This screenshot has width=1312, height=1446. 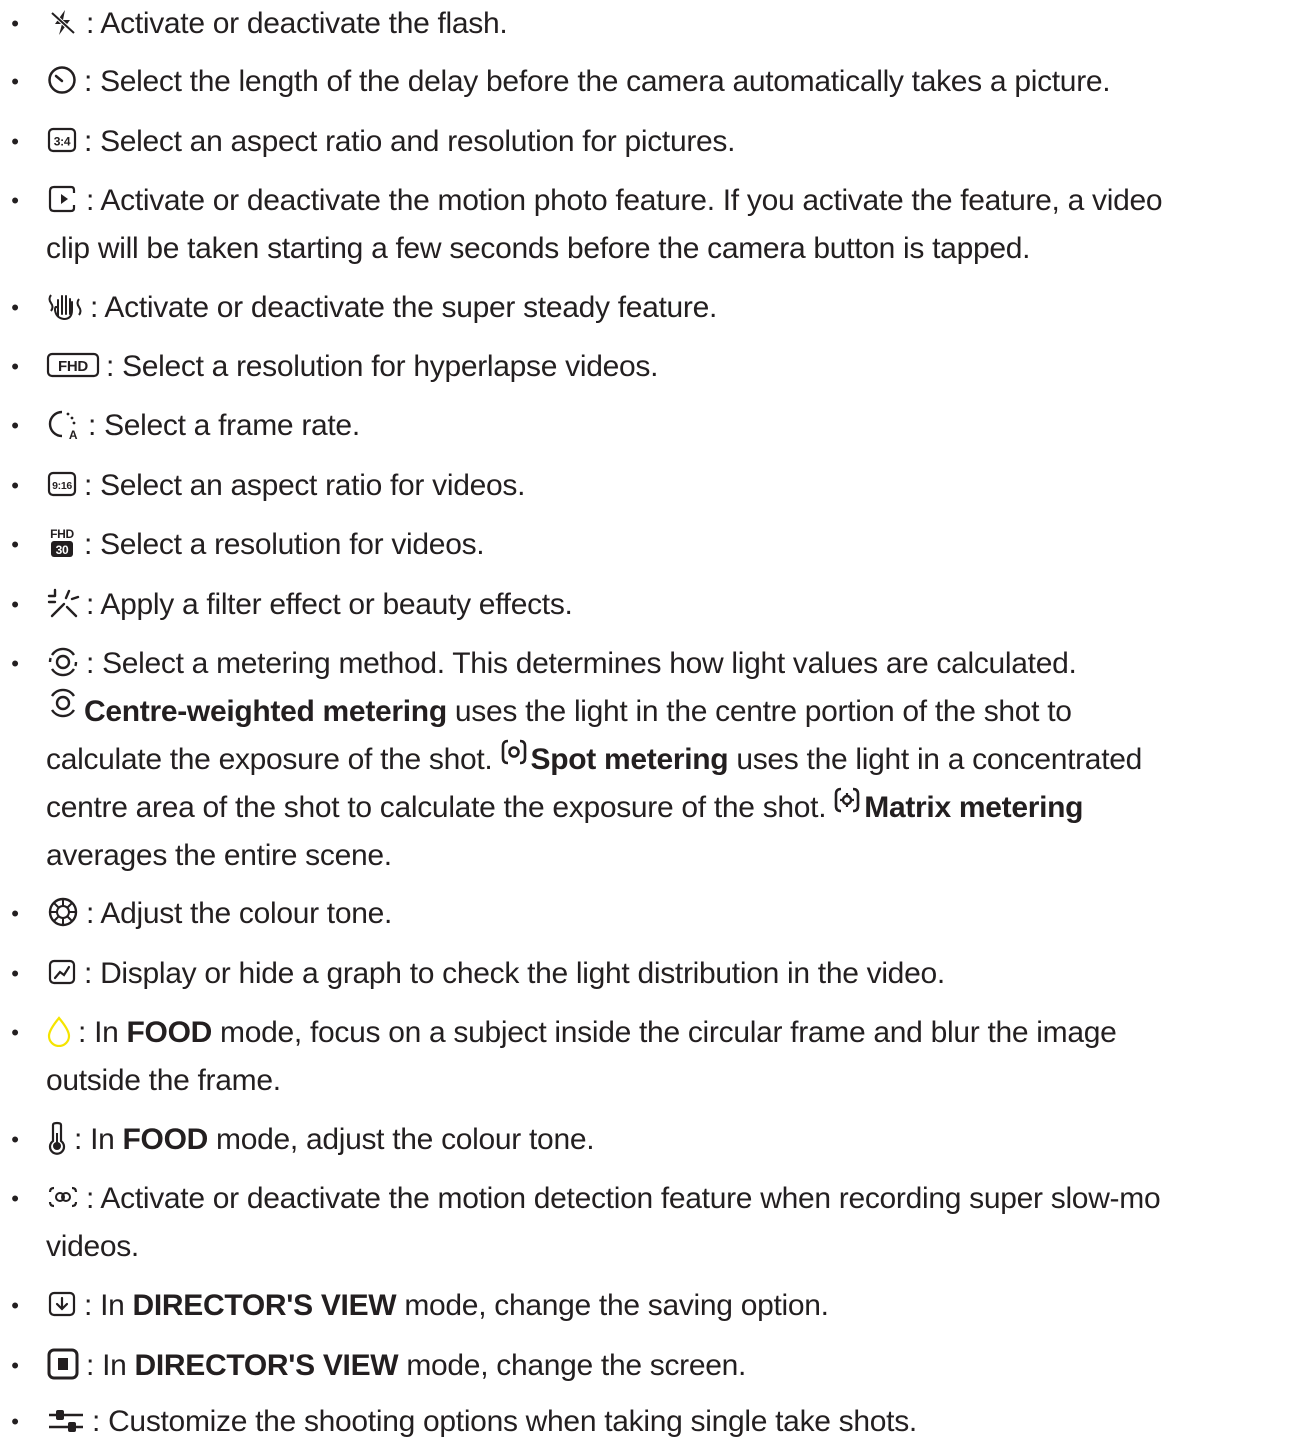 I want to click on flash-off-icon, so click(x=63, y=22).